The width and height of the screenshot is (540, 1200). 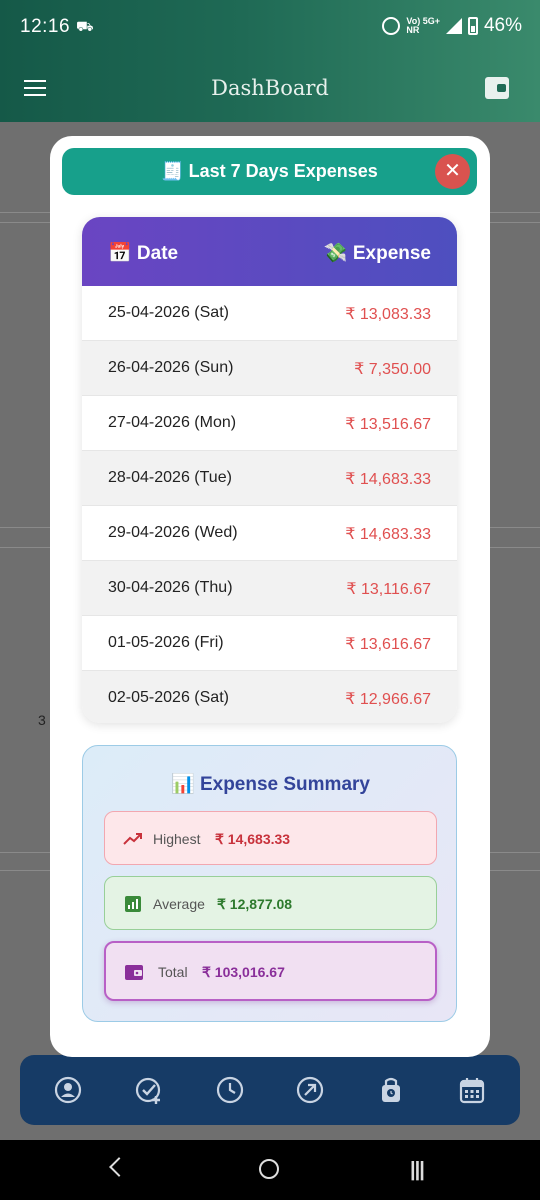 I want to click on alarm-icon, so click(x=391, y=26).